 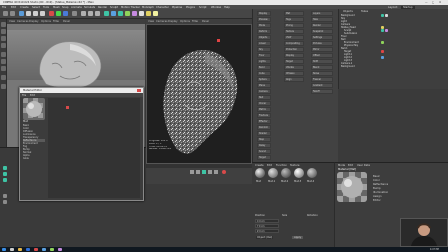 What do you see at coordinates (23, 21) in the screenshot?
I see `vp-left-menu-cameras: Cameras` at bounding box center [23, 21].